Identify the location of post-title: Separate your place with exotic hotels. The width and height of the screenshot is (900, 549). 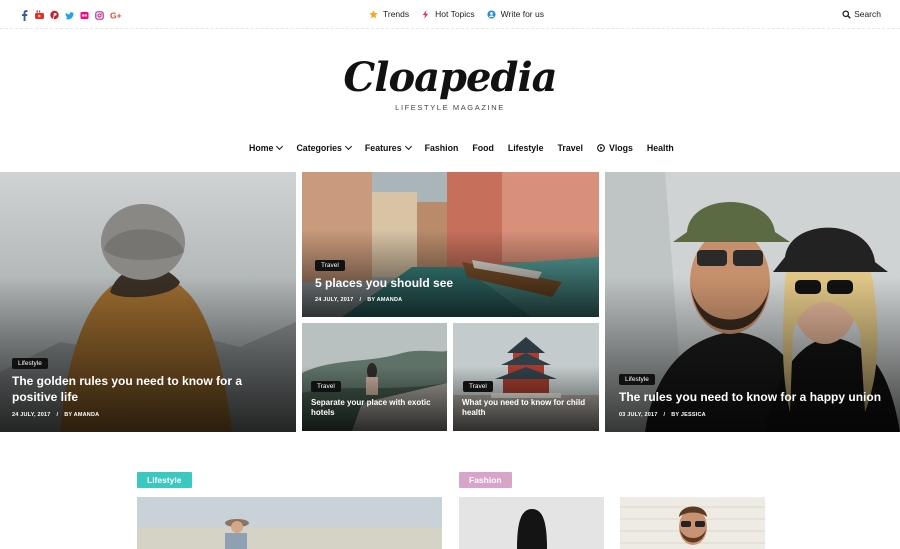
(377, 408).